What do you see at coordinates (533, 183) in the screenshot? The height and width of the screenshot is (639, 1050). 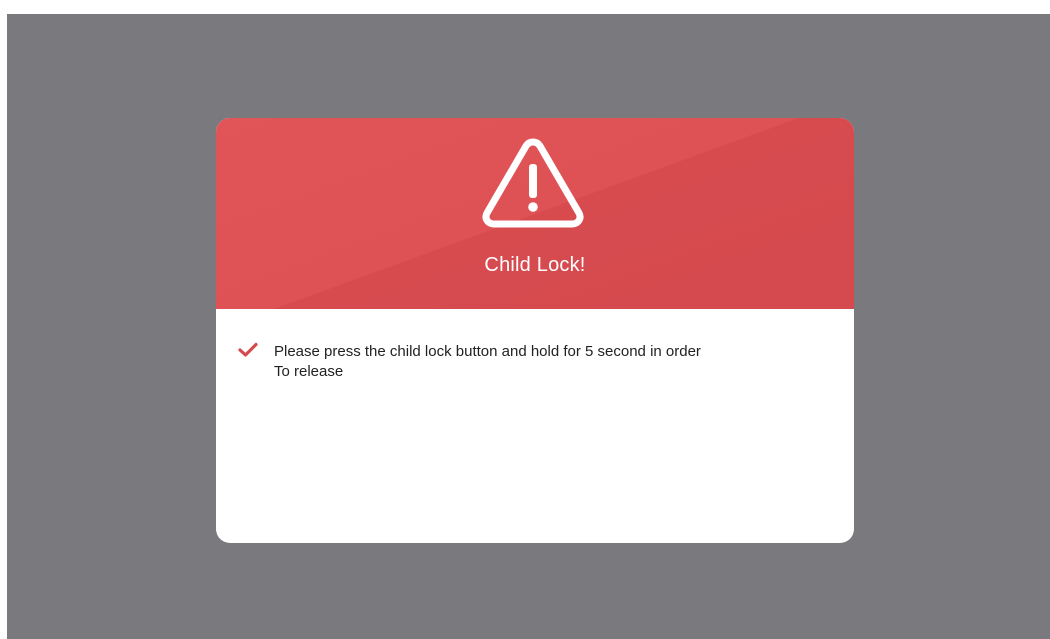 I see `warning-triangle-icon` at bounding box center [533, 183].